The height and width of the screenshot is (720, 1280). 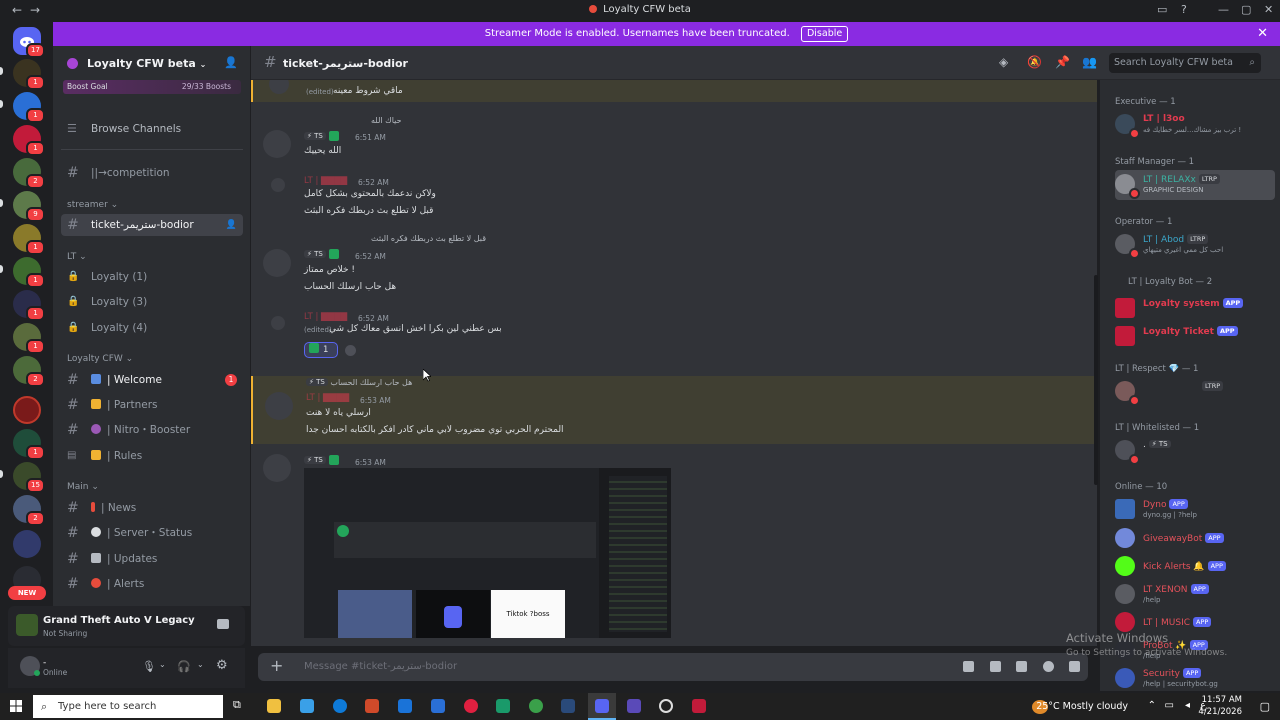 I want to click on browse-channels: ☰ Browse Channels, so click(x=152, y=129).